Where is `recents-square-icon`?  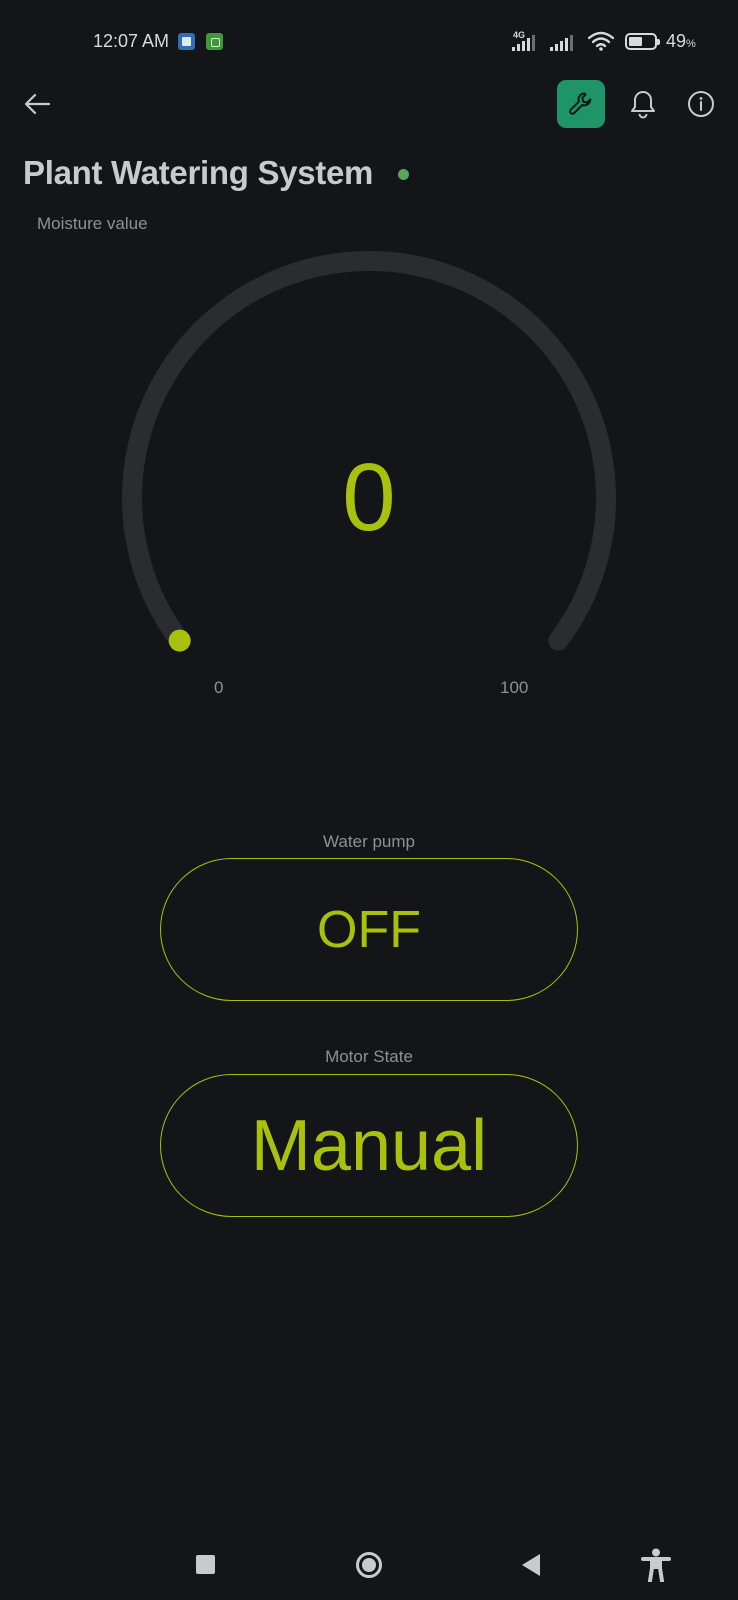 recents-square-icon is located at coordinates (205, 1564).